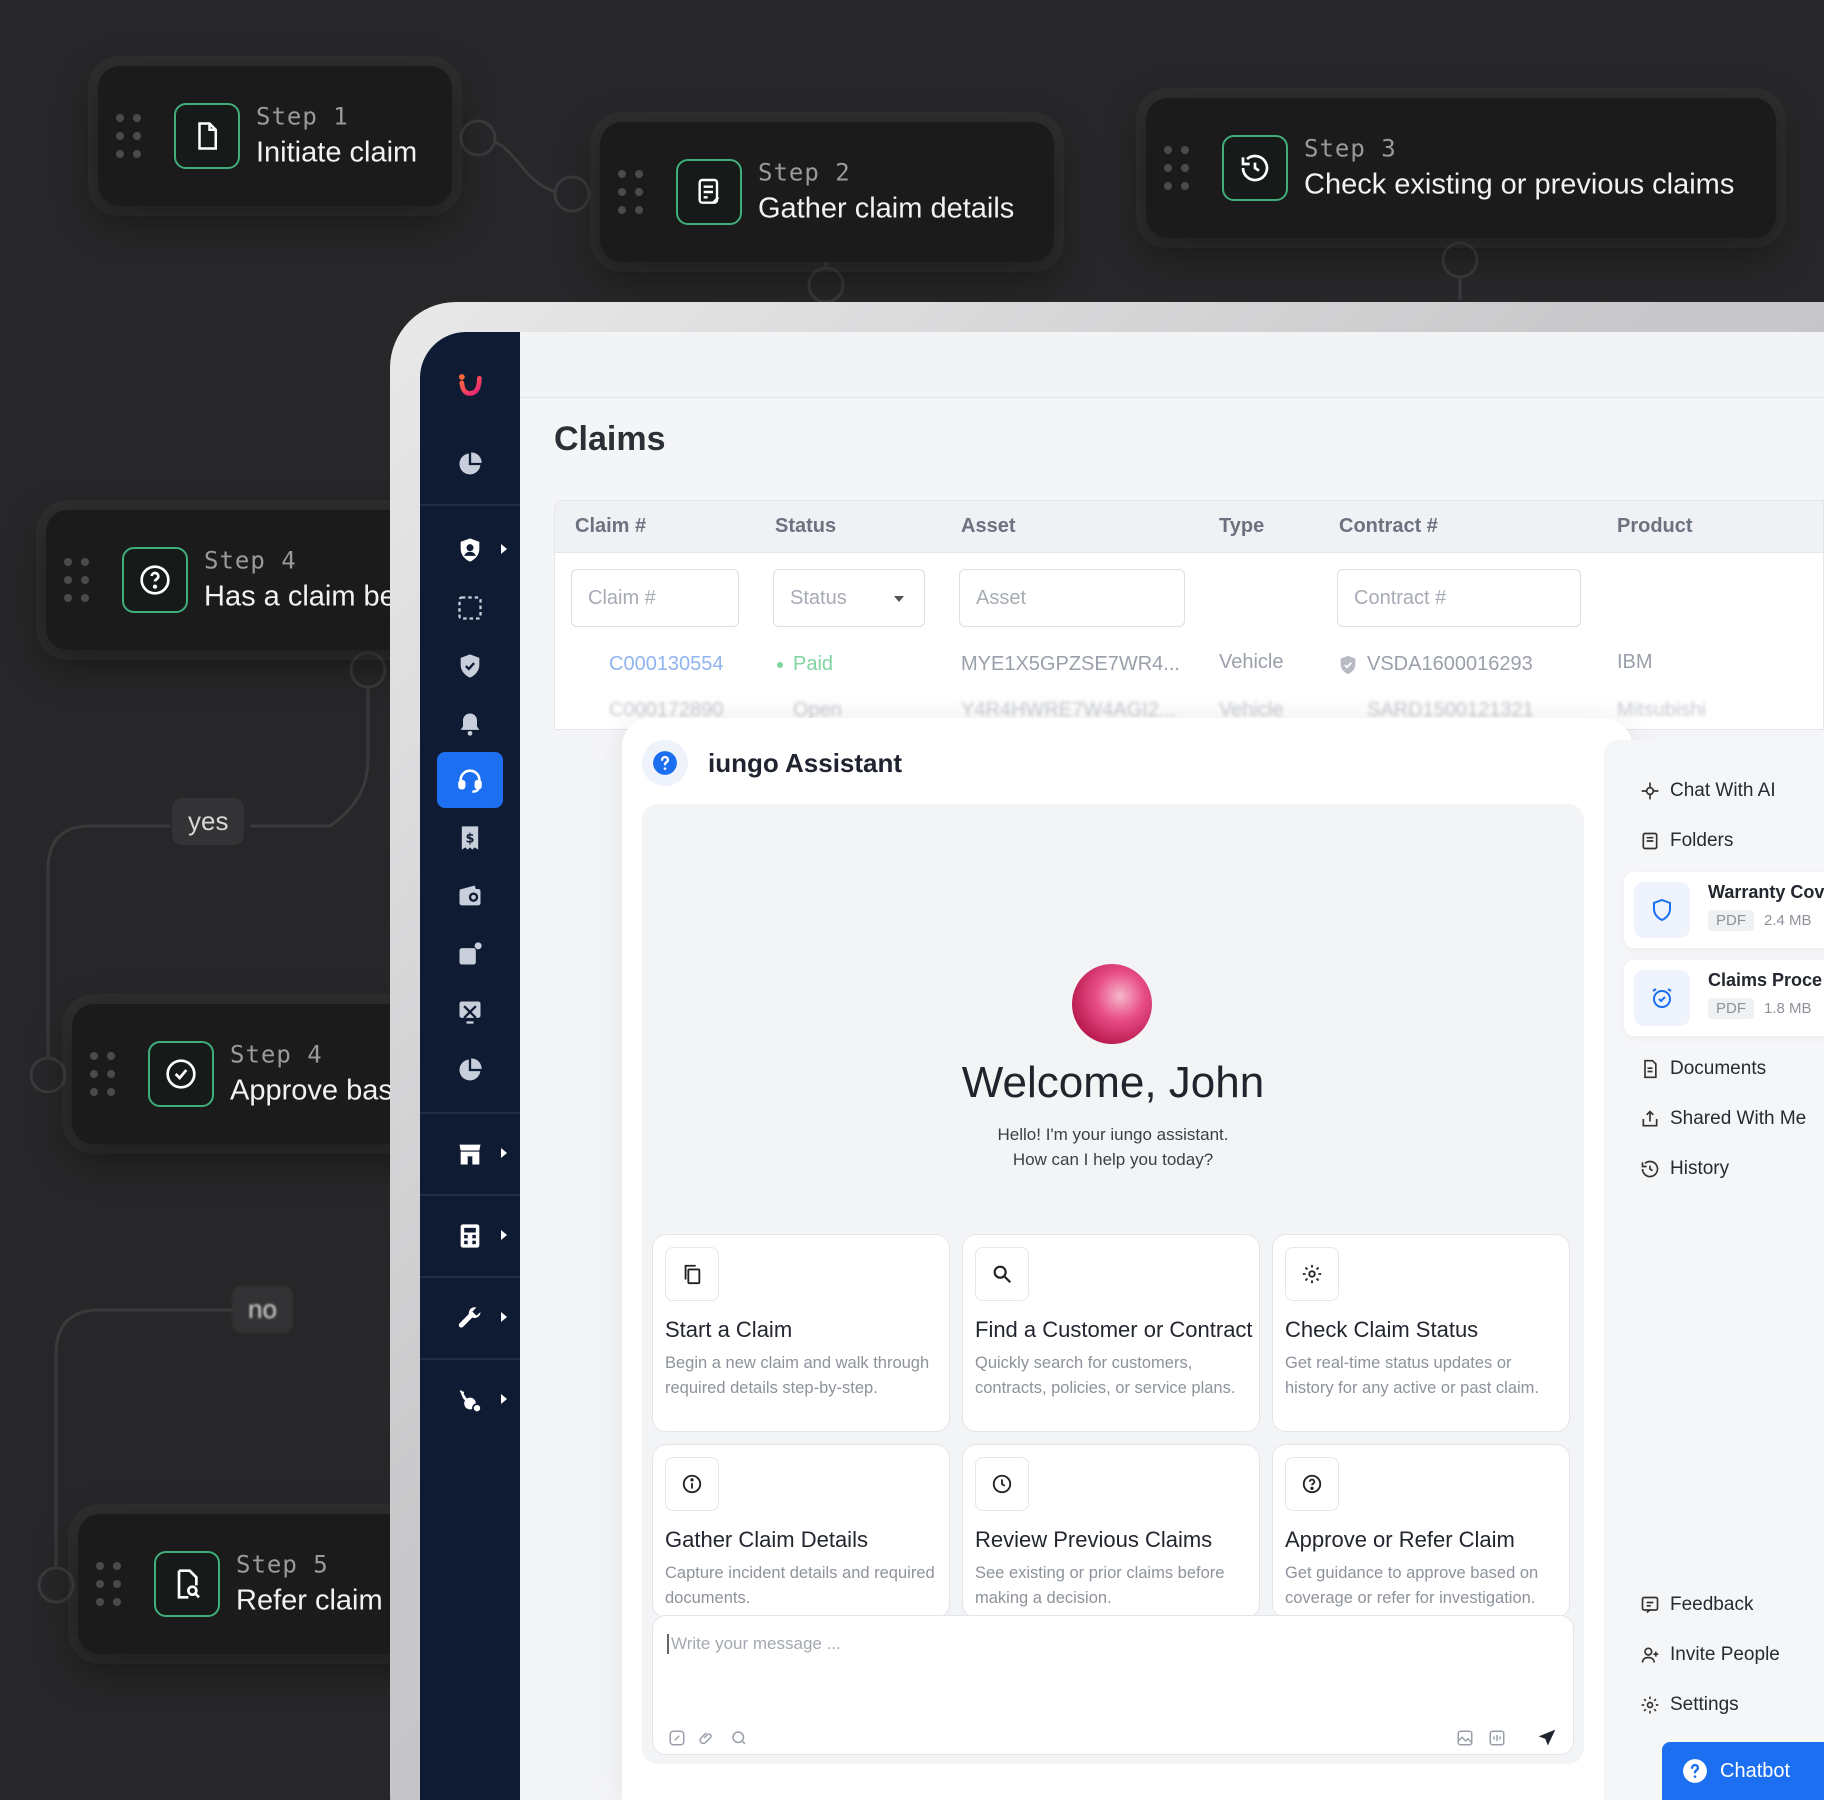 The width and height of the screenshot is (1824, 1800). I want to click on pie-chart-icon, so click(470, 1070).